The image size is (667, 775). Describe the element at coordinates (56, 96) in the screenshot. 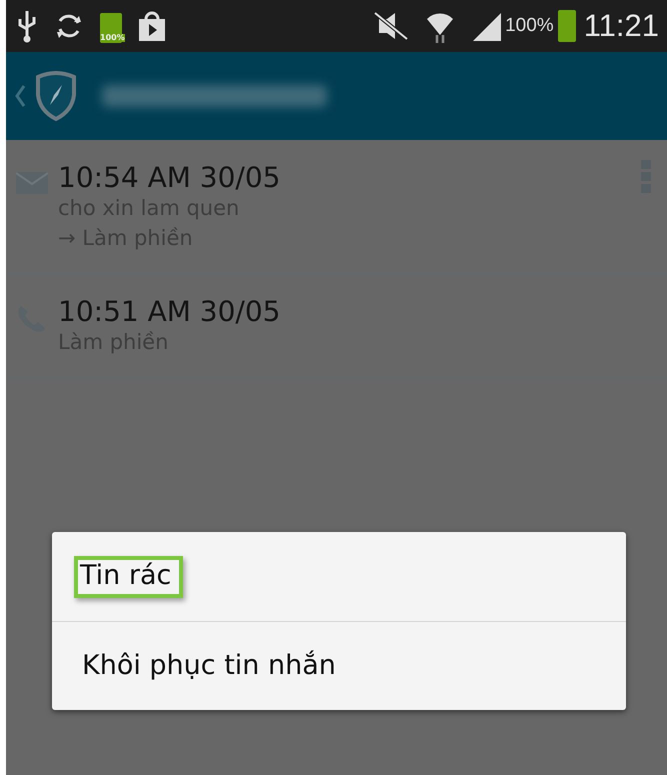

I see `shield-compass-icon` at that location.